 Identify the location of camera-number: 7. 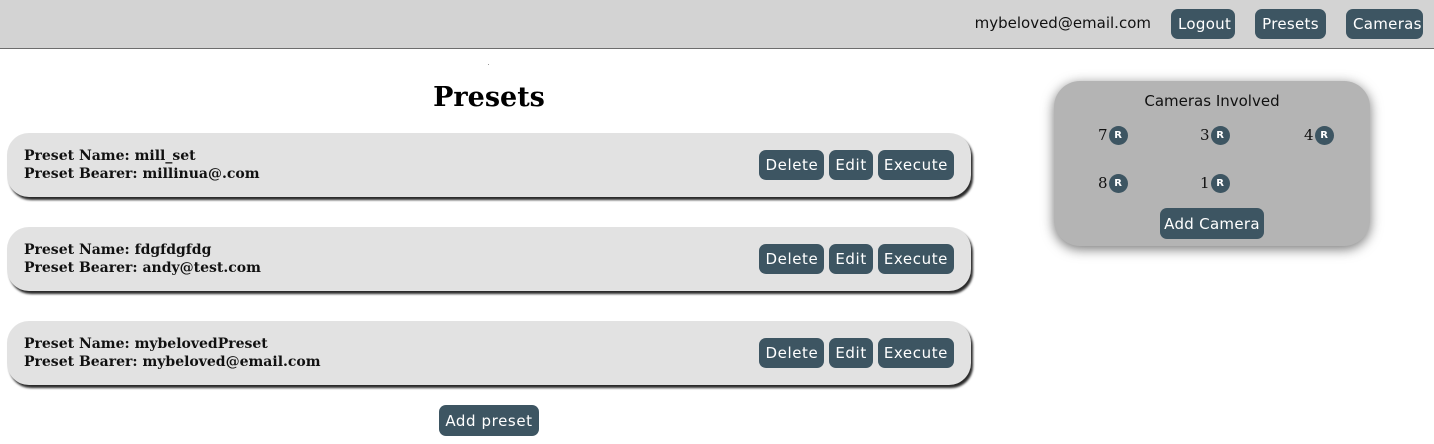
(1103, 135).